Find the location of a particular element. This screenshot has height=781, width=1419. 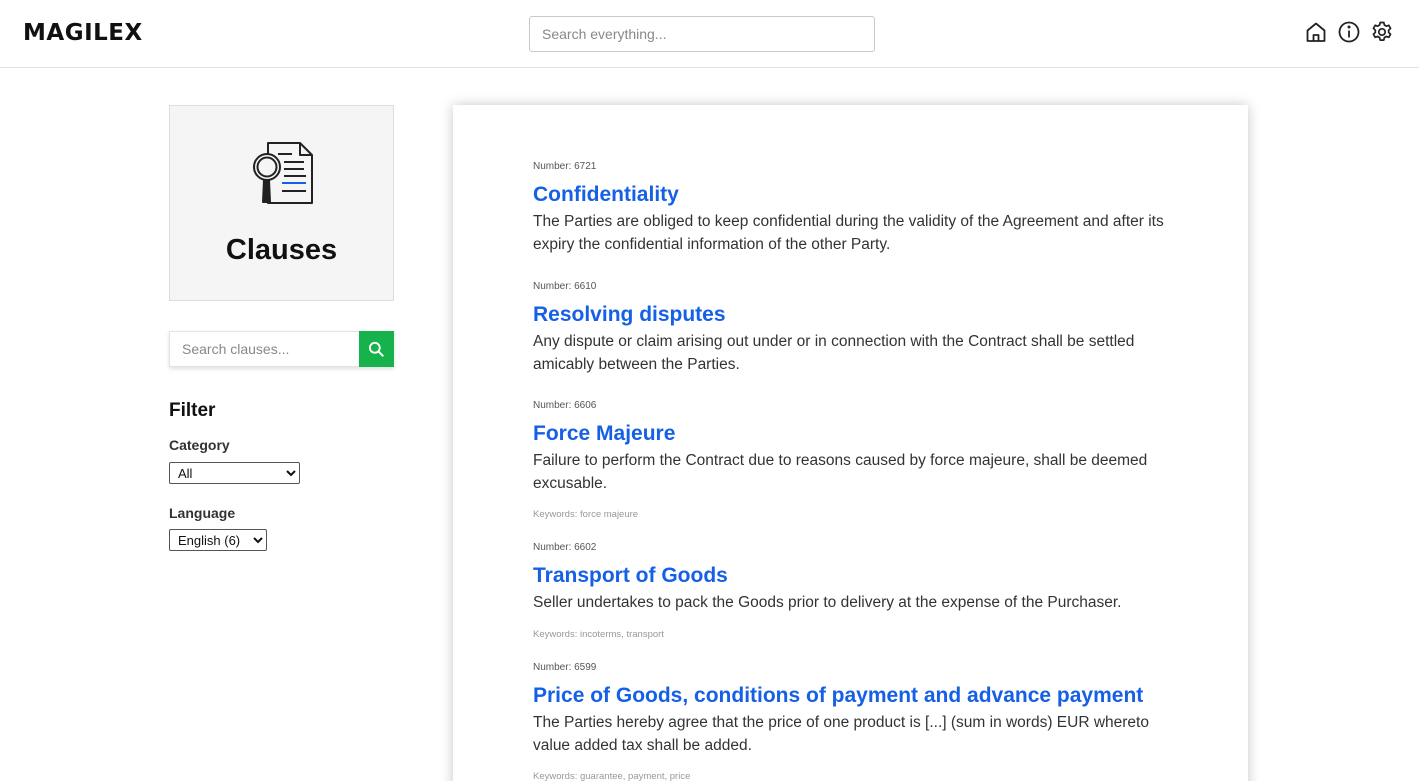

search-icon is located at coordinates (376, 349).